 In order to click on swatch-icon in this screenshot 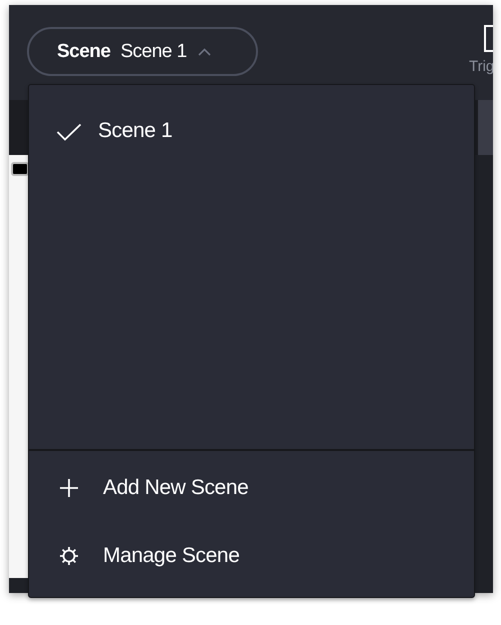, I will do `click(20, 169)`.